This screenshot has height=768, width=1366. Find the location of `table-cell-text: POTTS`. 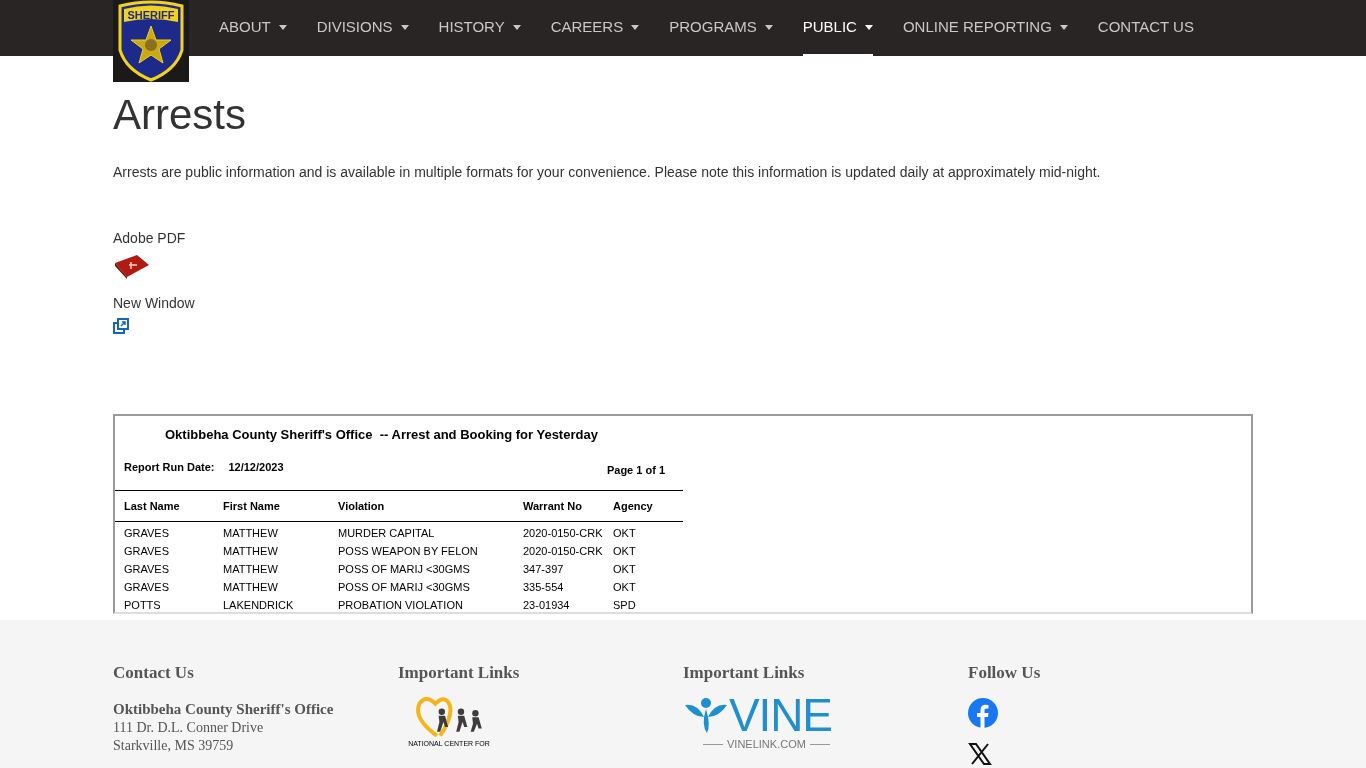

table-cell-text: POTTS is located at coordinates (143, 605).